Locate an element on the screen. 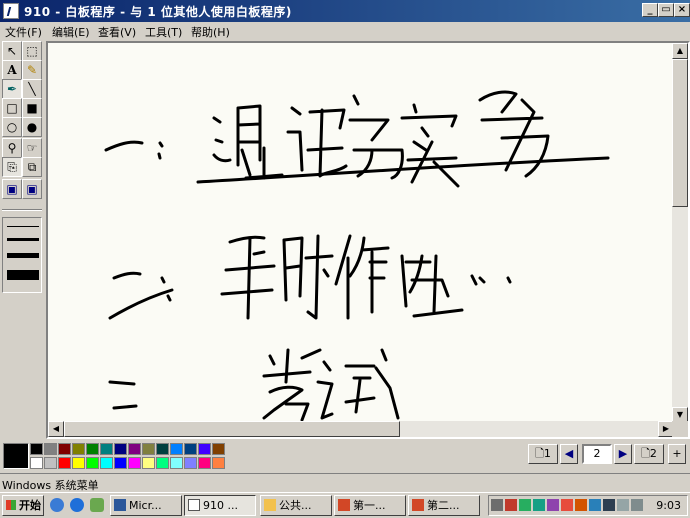 This screenshot has height=518, width=690. ellipse-filled-icon: ● is located at coordinates (32, 127).